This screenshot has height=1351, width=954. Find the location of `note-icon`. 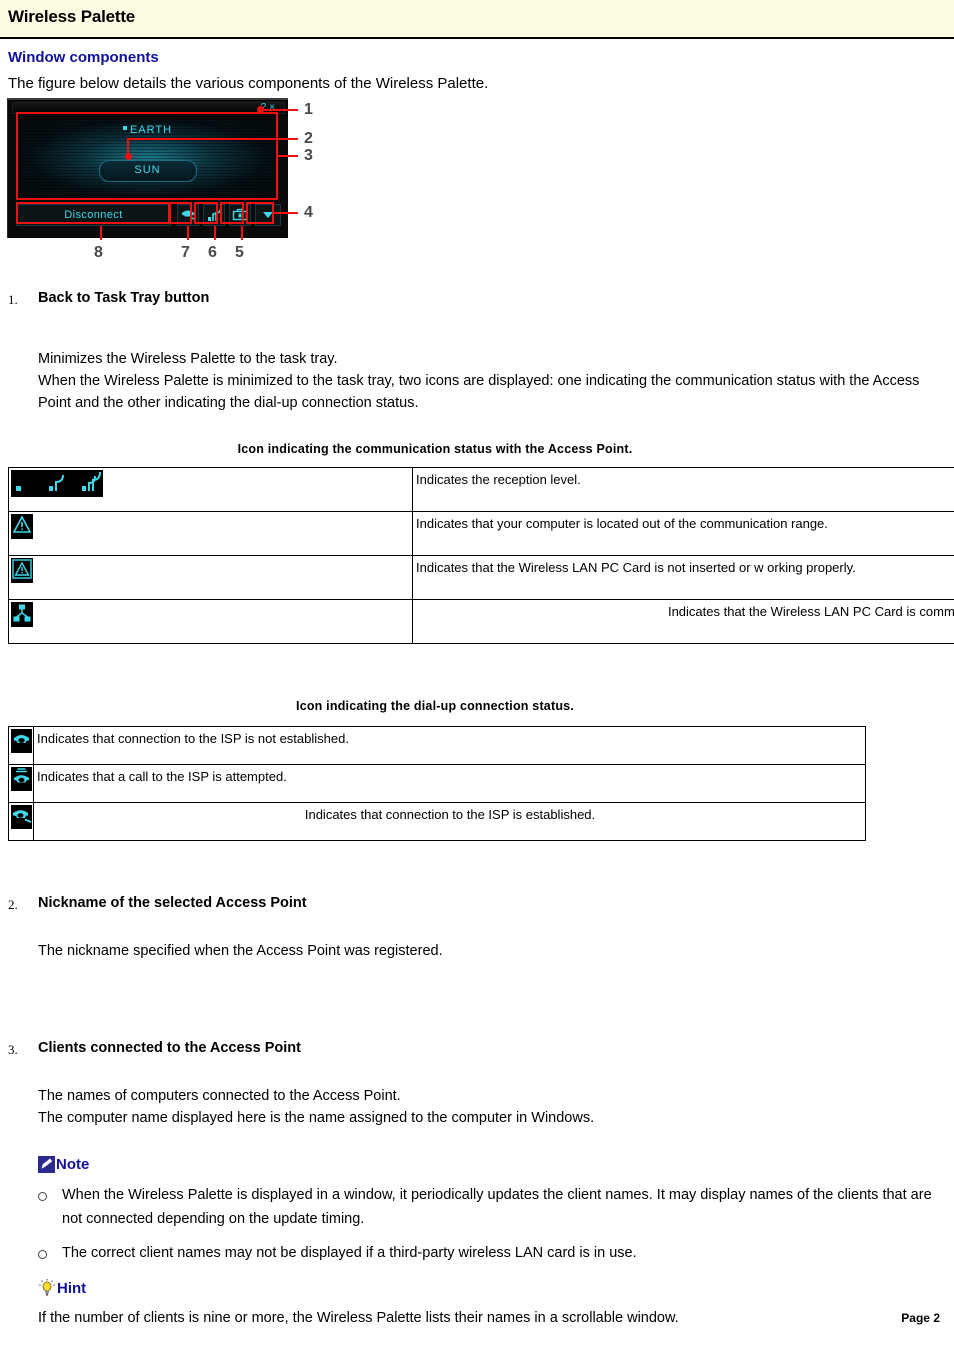

note-icon is located at coordinates (46, 1164).